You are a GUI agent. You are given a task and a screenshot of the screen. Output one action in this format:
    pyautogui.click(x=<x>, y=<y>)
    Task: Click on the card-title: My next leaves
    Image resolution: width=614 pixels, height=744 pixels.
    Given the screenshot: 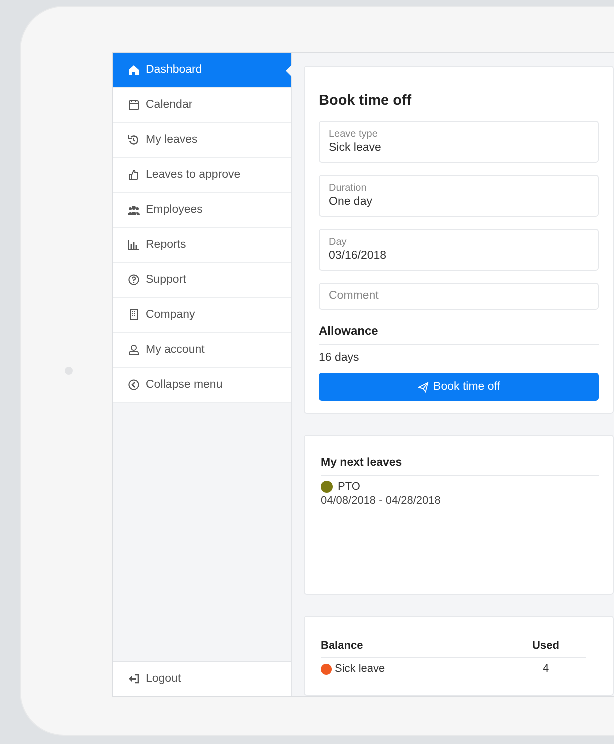 What is the action you would take?
    pyautogui.click(x=460, y=466)
    